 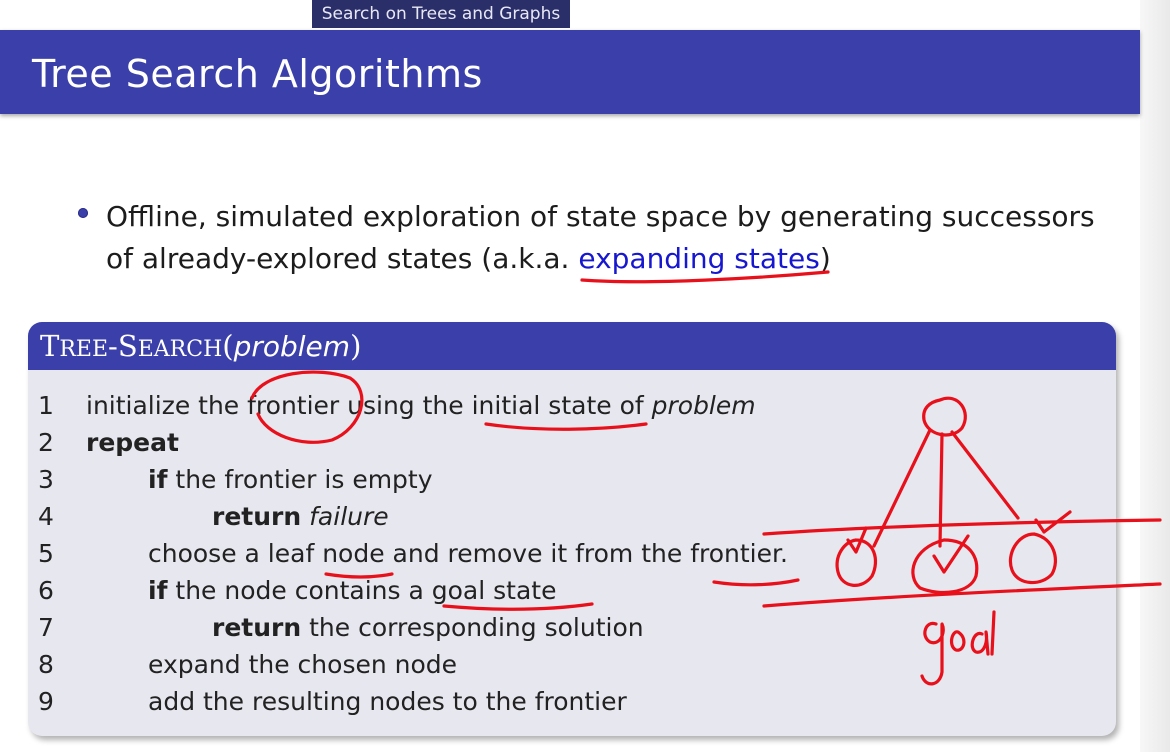 I want to click on slide-title: Tree Search Algorithms, so click(x=257, y=74).